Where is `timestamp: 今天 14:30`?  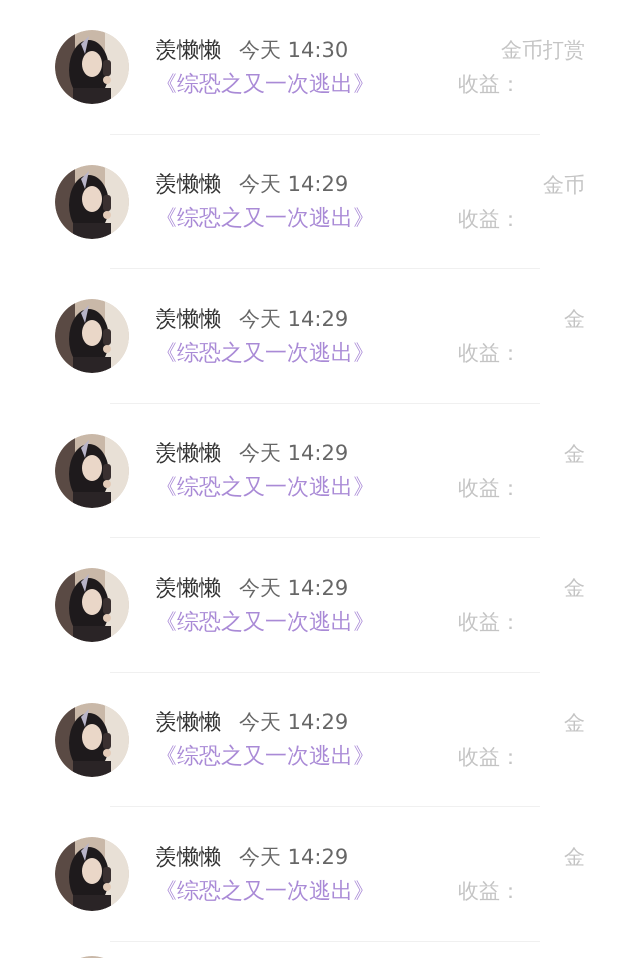 timestamp: 今天 14:30 is located at coordinates (293, 50).